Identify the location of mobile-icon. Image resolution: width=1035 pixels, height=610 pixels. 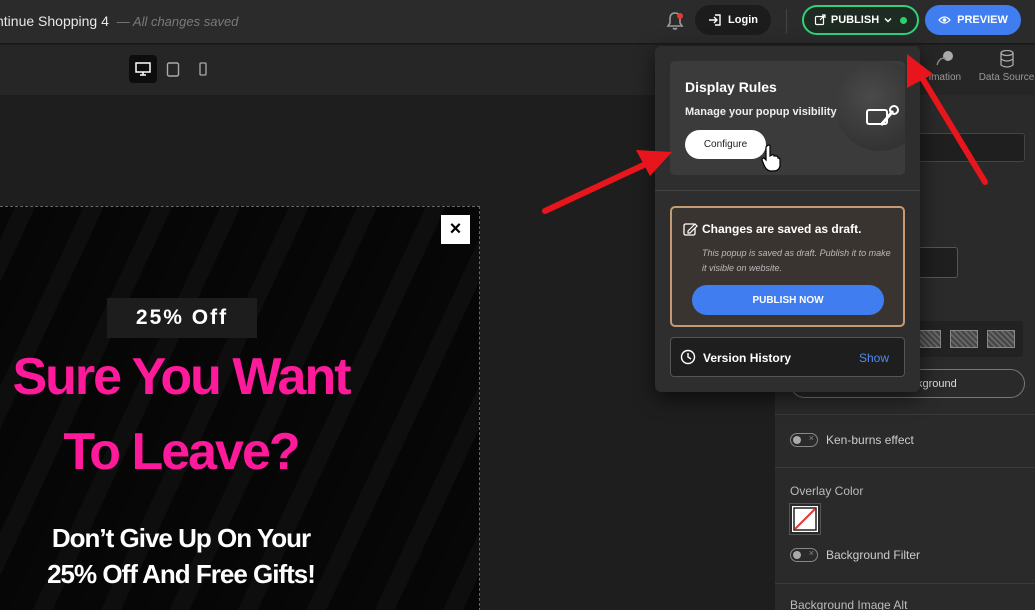
(203, 69).